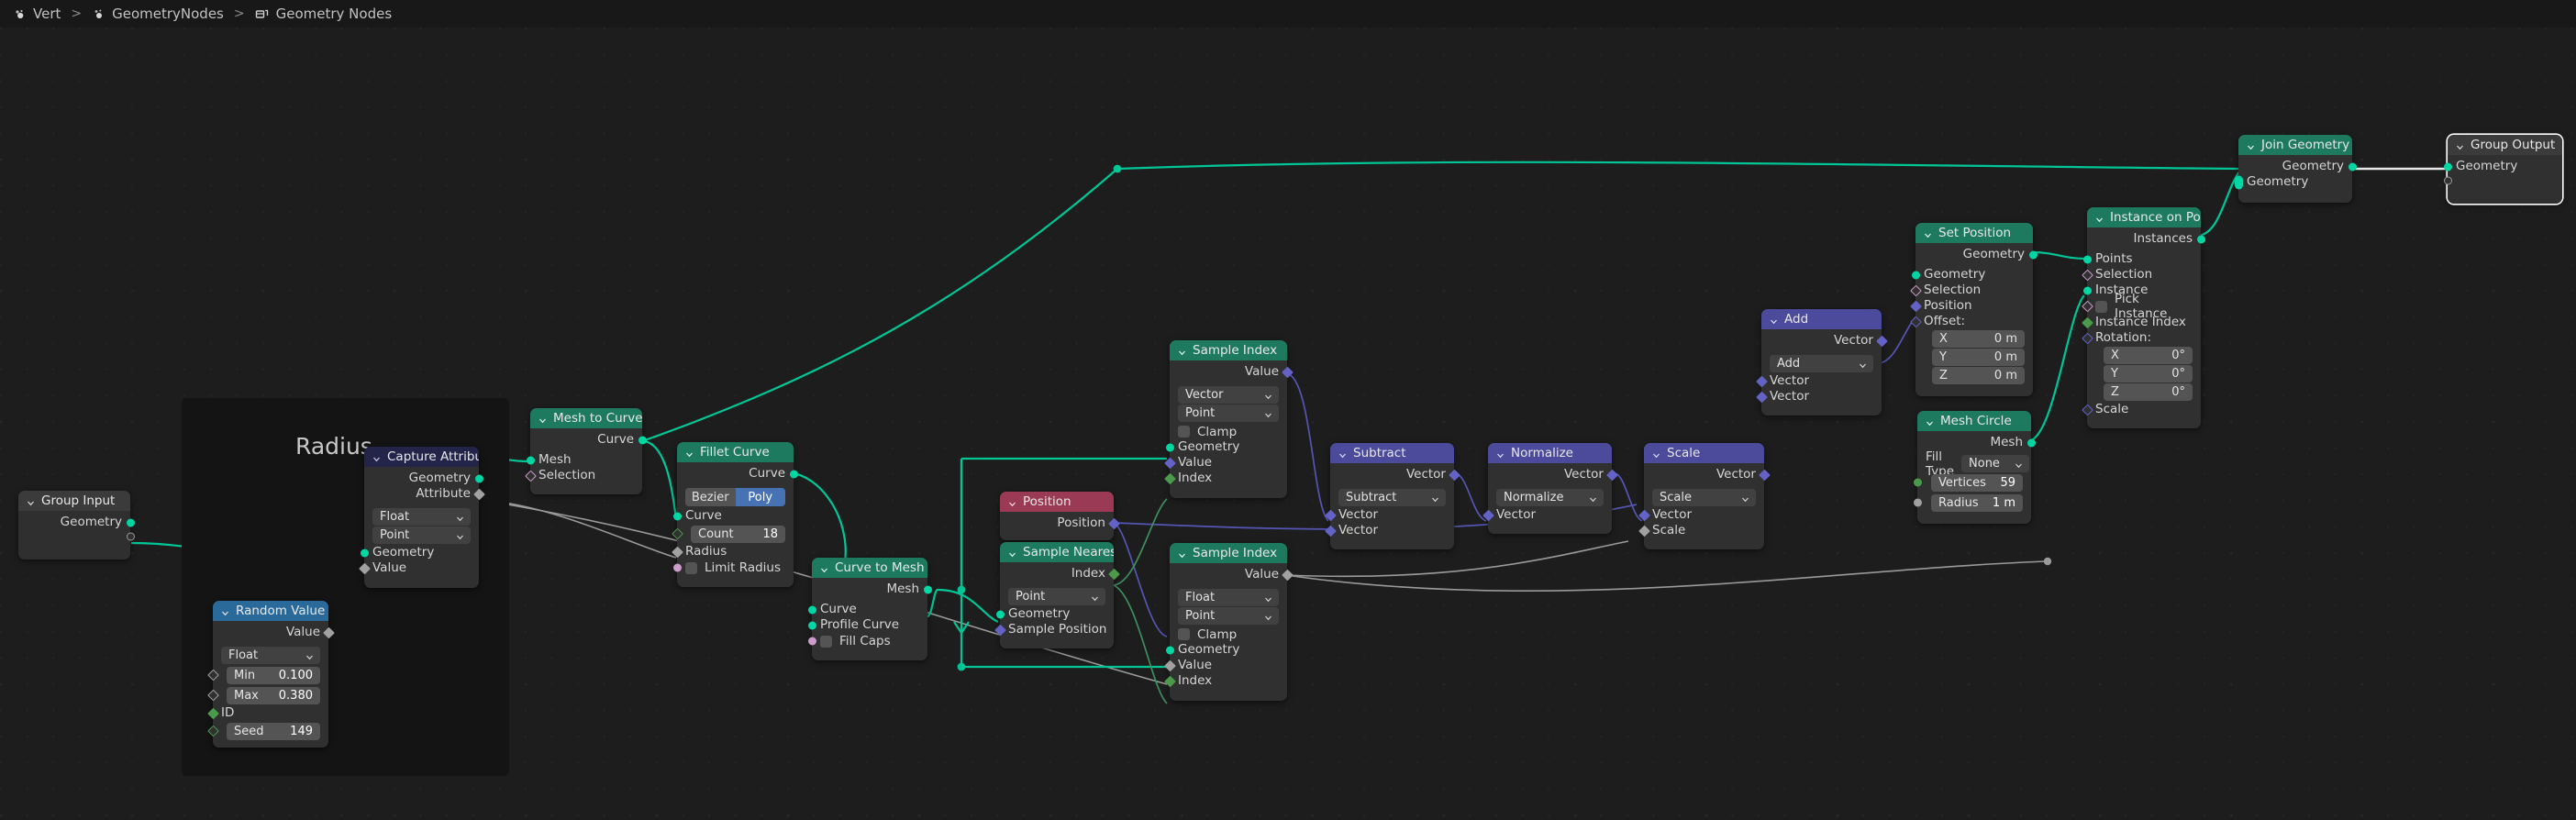 The width and height of the screenshot is (2576, 820). What do you see at coordinates (76, 523) in the screenshot?
I see `socket-row-geometry-out: Geometry` at bounding box center [76, 523].